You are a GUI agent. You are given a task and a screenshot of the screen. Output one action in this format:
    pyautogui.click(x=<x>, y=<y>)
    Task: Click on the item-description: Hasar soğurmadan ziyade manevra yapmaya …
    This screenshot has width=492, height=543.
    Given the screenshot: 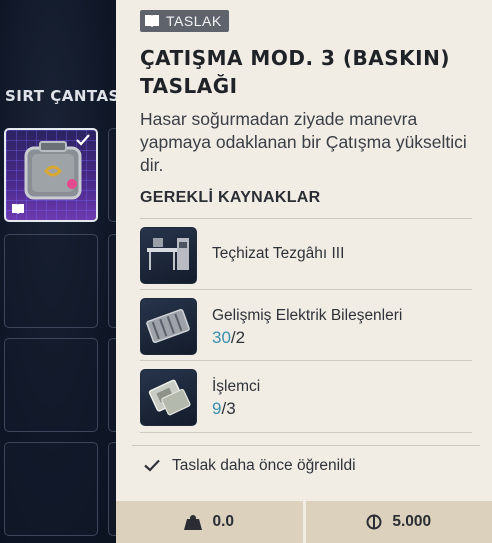 What is the action you would take?
    pyautogui.click(x=303, y=142)
    